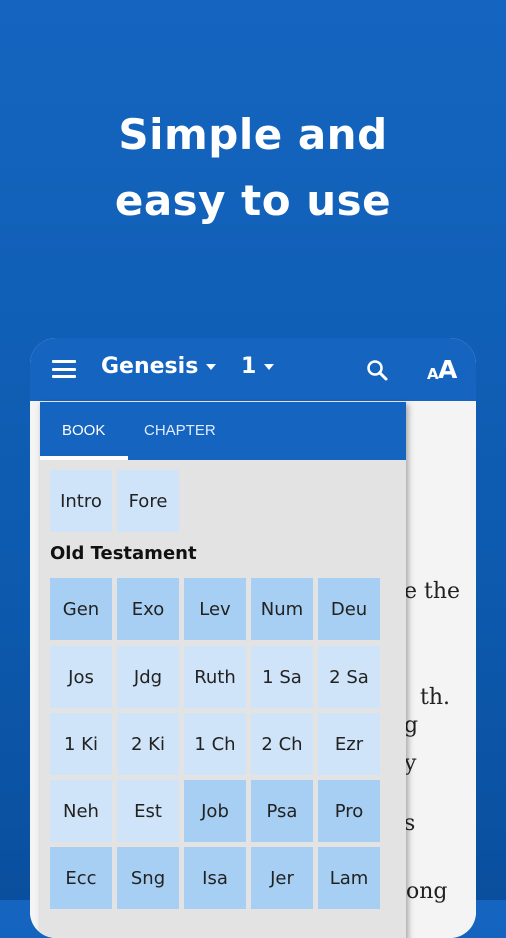  What do you see at coordinates (215, 811) in the screenshot?
I see `book-cell: Job` at bounding box center [215, 811].